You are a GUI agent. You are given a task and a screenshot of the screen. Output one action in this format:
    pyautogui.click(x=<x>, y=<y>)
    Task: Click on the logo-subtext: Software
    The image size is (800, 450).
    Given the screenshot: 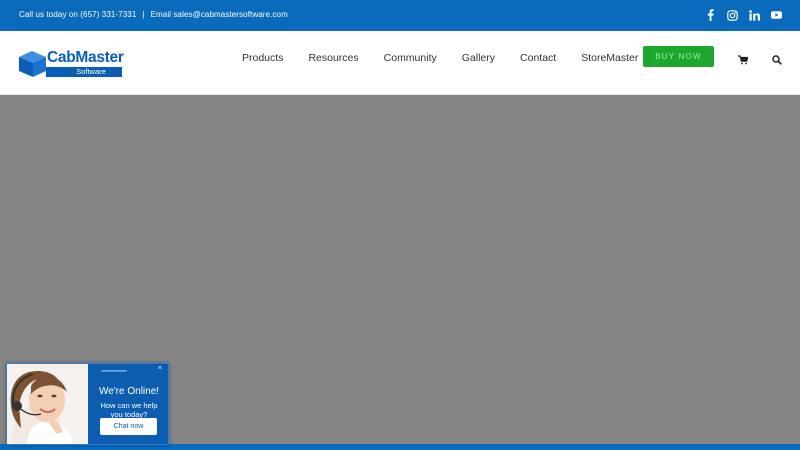 What is the action you would take?
    pyautogui.click(x=91, y=71)
    